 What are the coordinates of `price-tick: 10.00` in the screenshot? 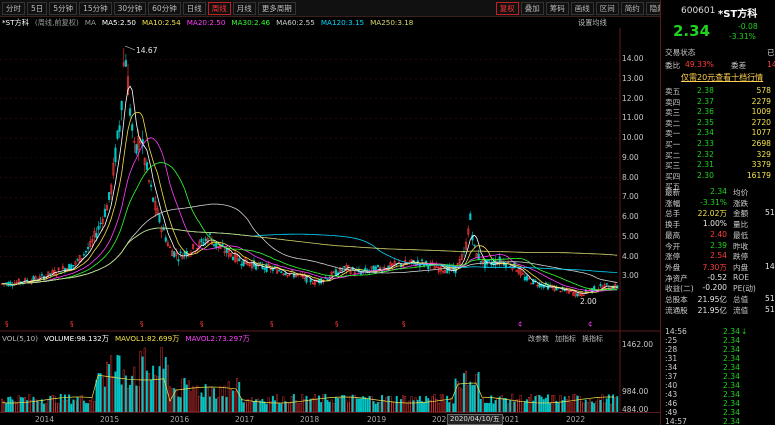 It's located at (633, 138).